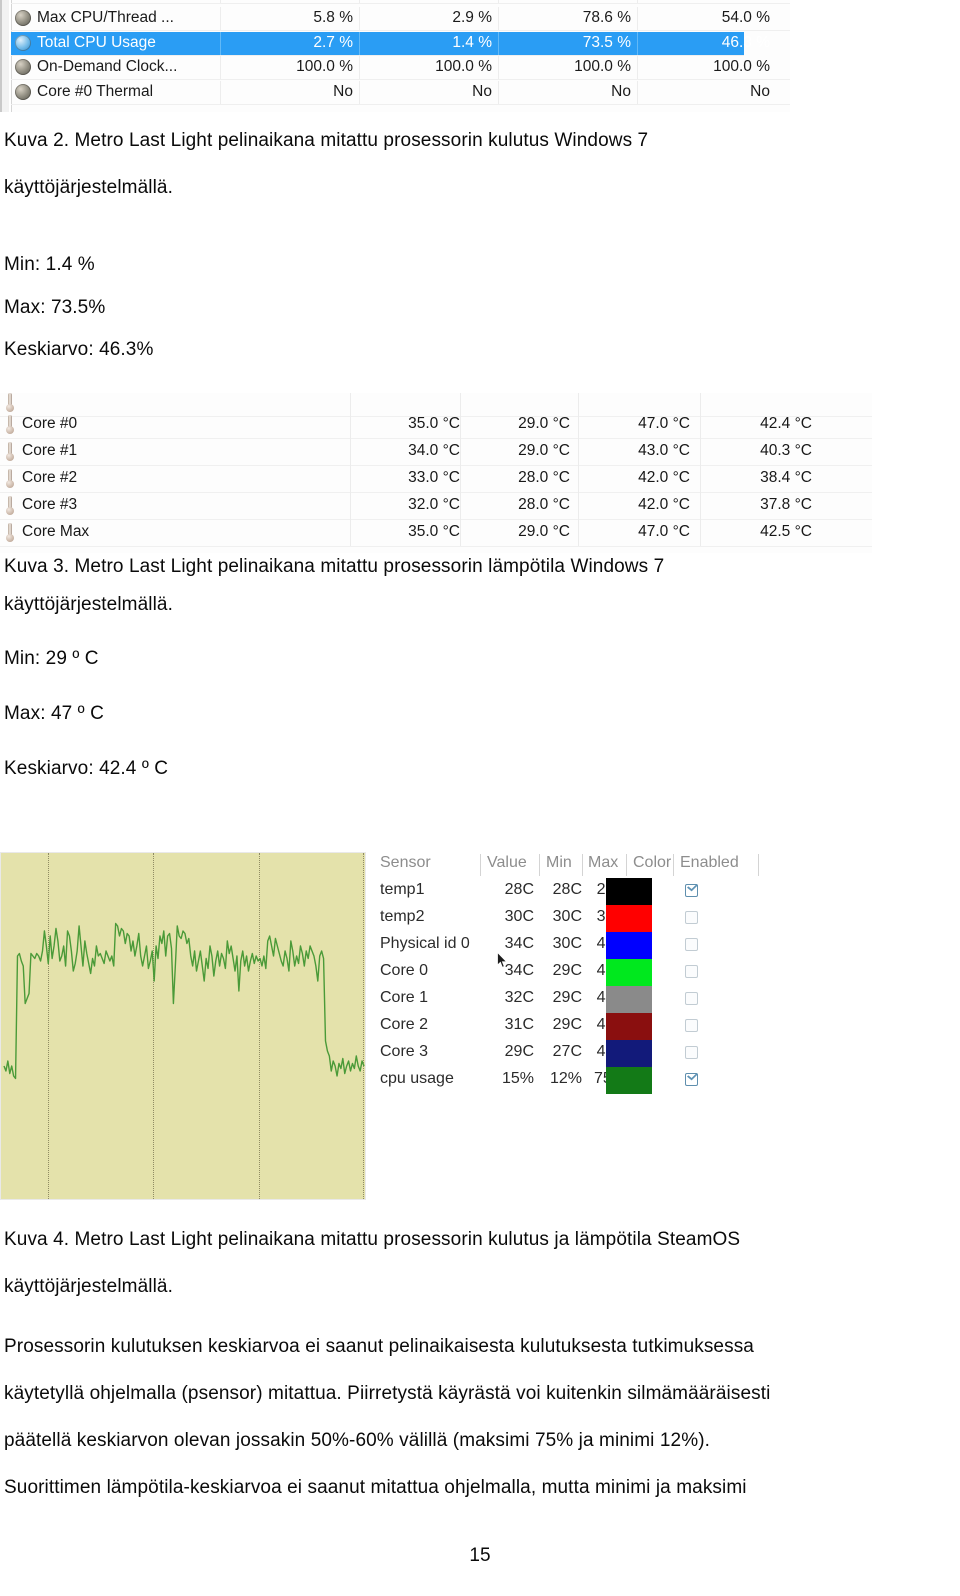  I want to click on sensor-row: Physical id 0 34C 30C 48C, so click(580, 945).